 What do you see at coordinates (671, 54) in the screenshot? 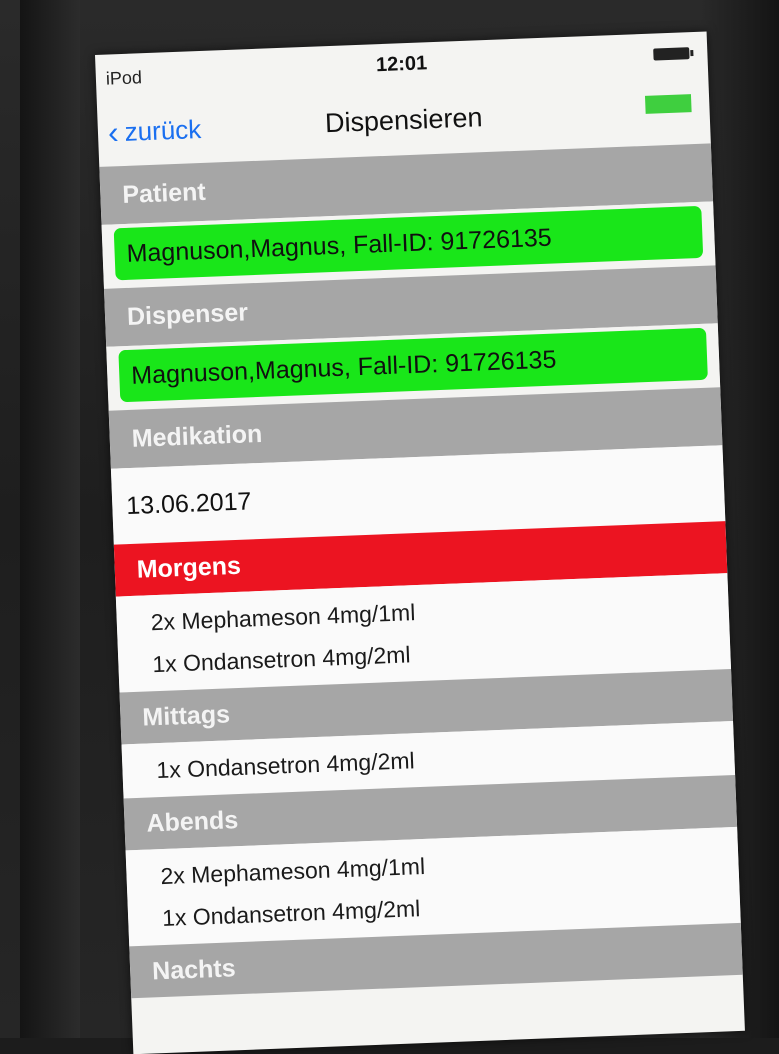
I see `battery-icon` at bounding box center [671, 54].